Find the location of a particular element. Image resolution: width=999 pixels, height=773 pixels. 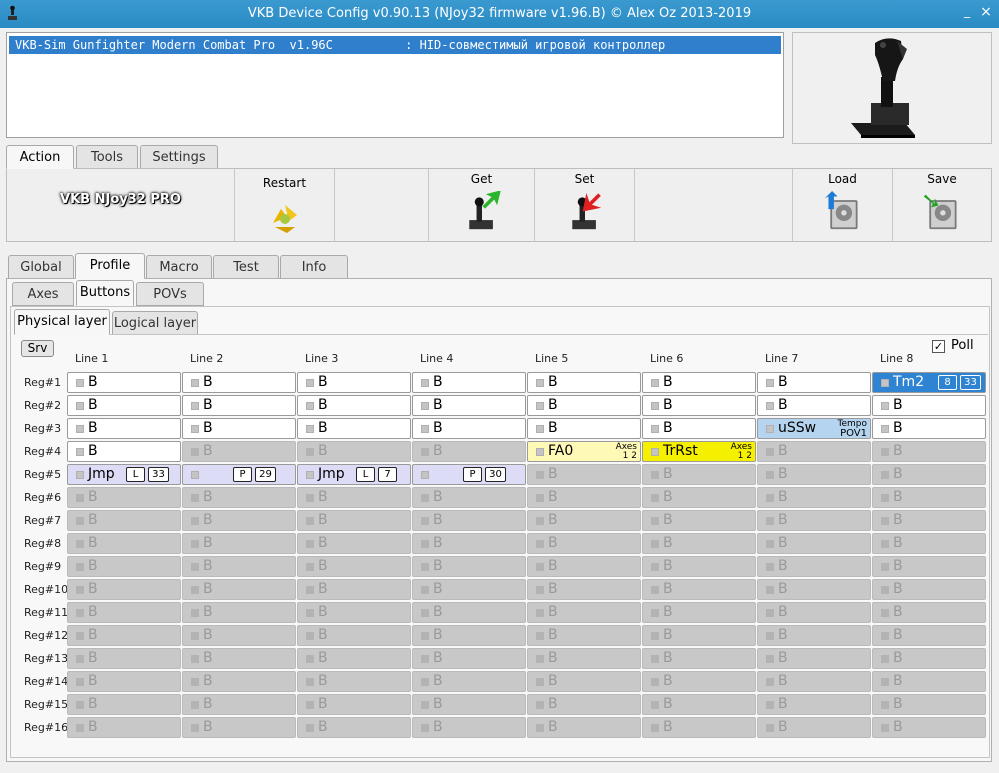

button-cell: uSSw Tempo POV1 is located at coordinates (814, 428).